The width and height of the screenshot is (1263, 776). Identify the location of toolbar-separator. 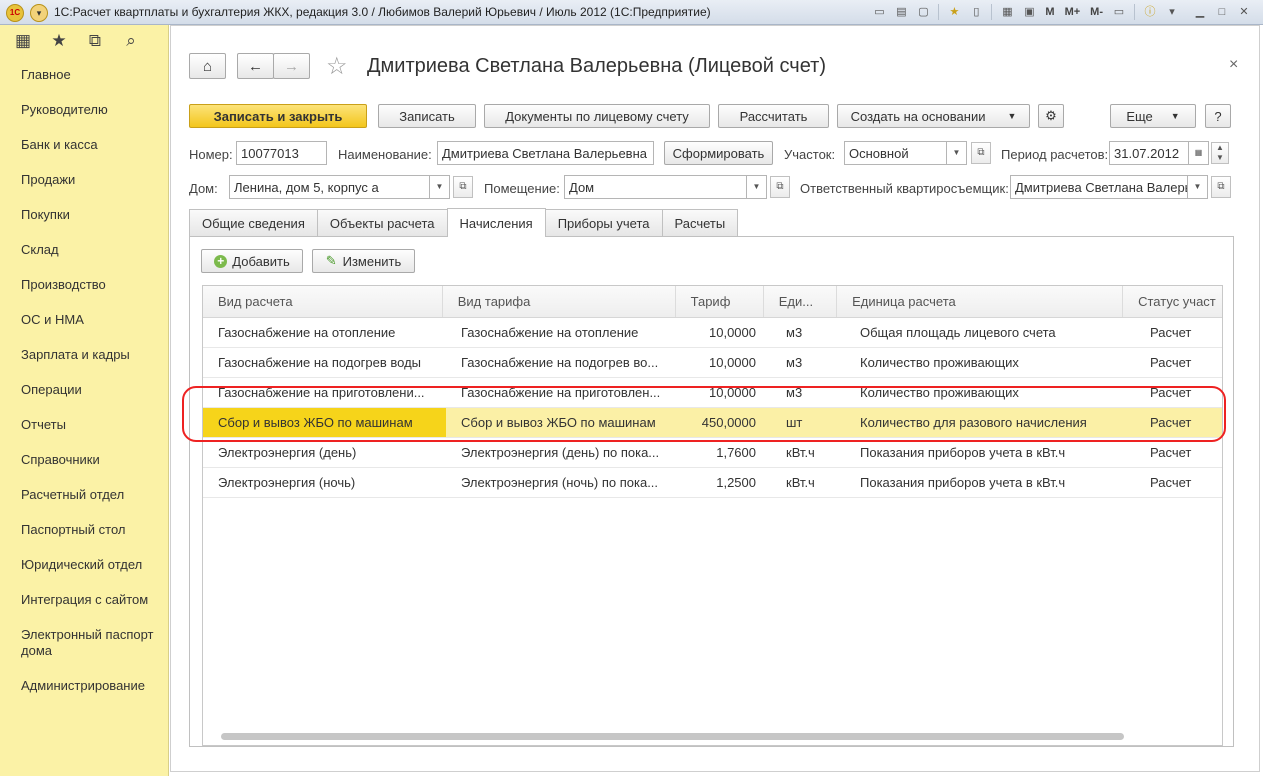
(1134, 12).